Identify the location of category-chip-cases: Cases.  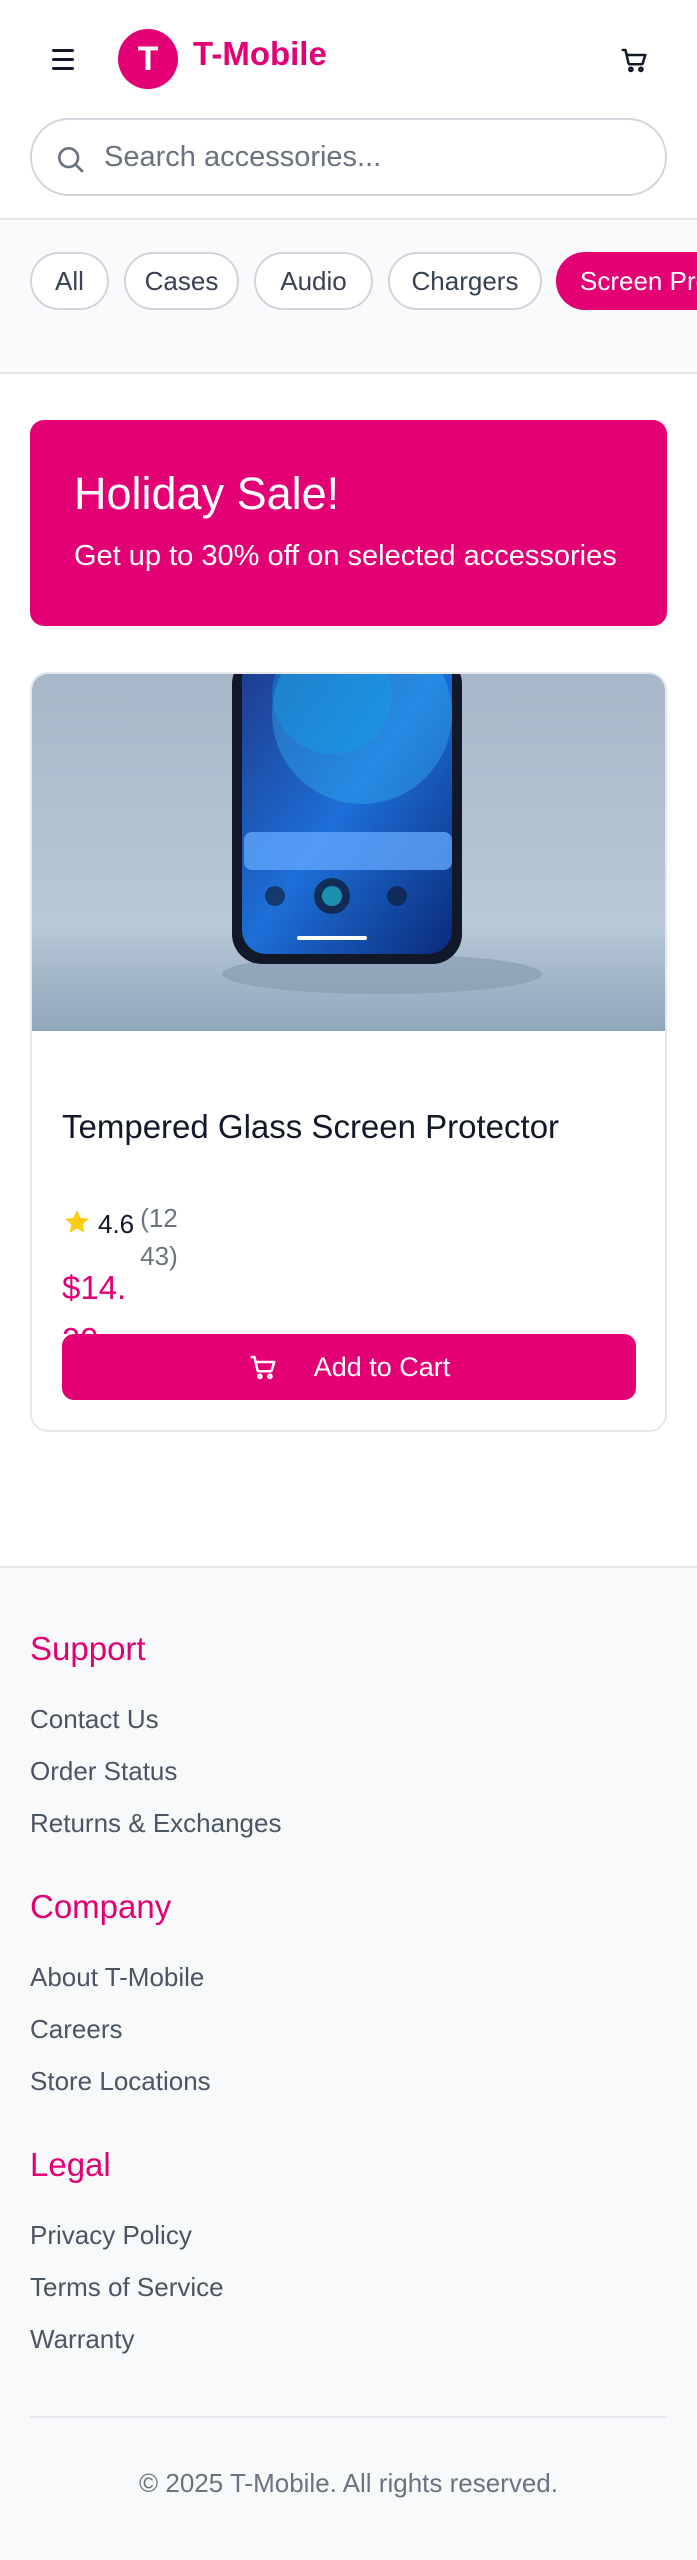
(181, 281).